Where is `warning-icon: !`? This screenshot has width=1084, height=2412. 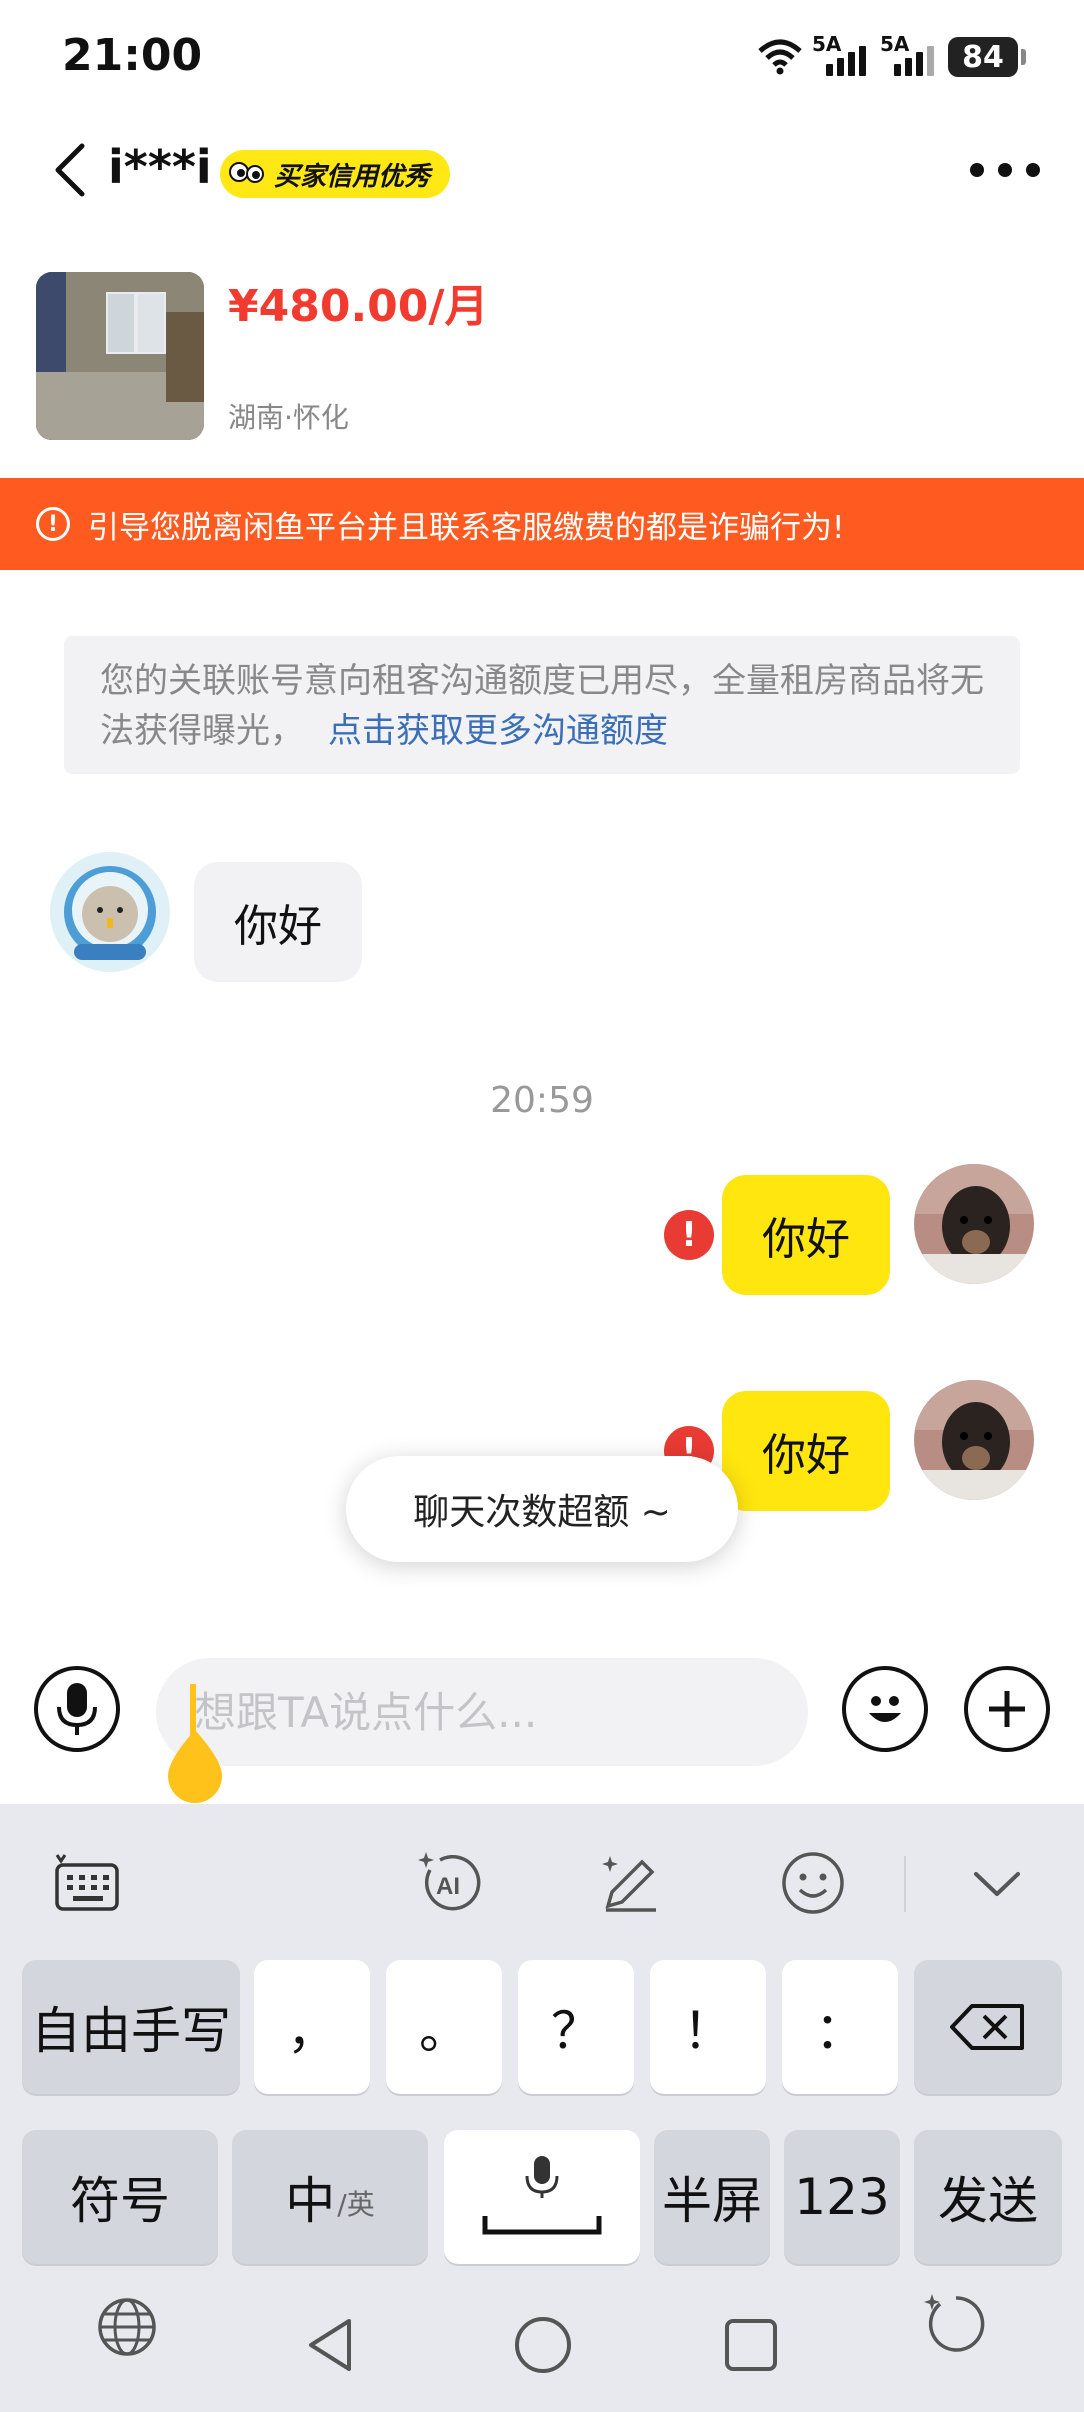 warning-icon: ! is located at coordinates (53, 524).